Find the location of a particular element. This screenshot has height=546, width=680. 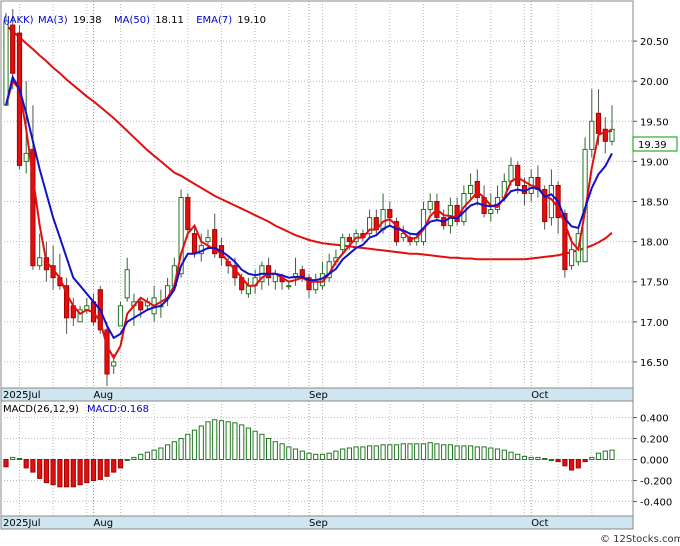

macd-value-label: MACD:0.168 is located at coordinates (118, 409).